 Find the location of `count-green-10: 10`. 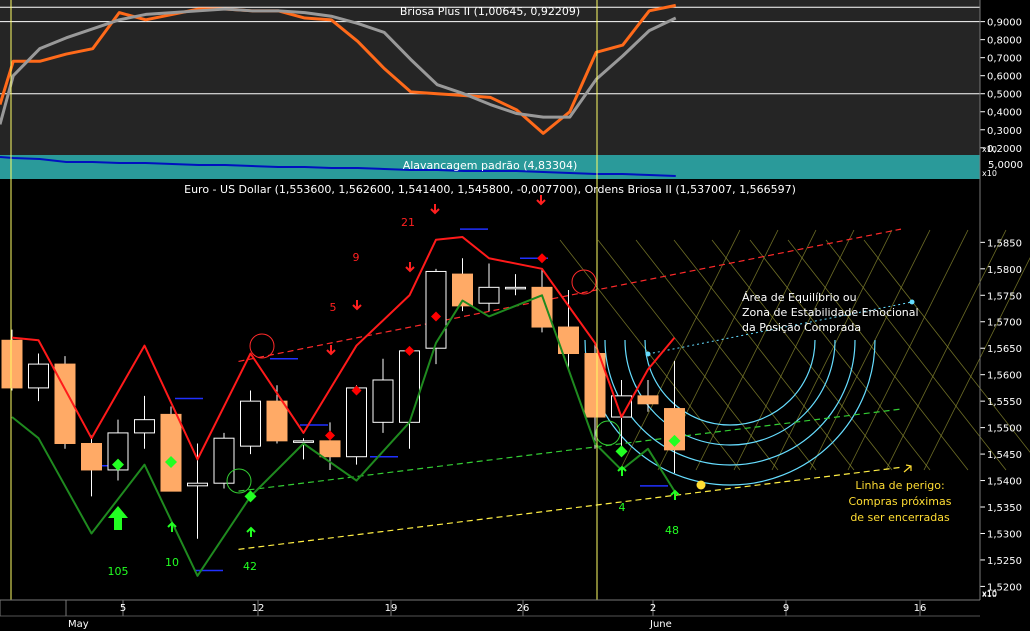

count-green-10: 10 is located at coordinates (172, 562).